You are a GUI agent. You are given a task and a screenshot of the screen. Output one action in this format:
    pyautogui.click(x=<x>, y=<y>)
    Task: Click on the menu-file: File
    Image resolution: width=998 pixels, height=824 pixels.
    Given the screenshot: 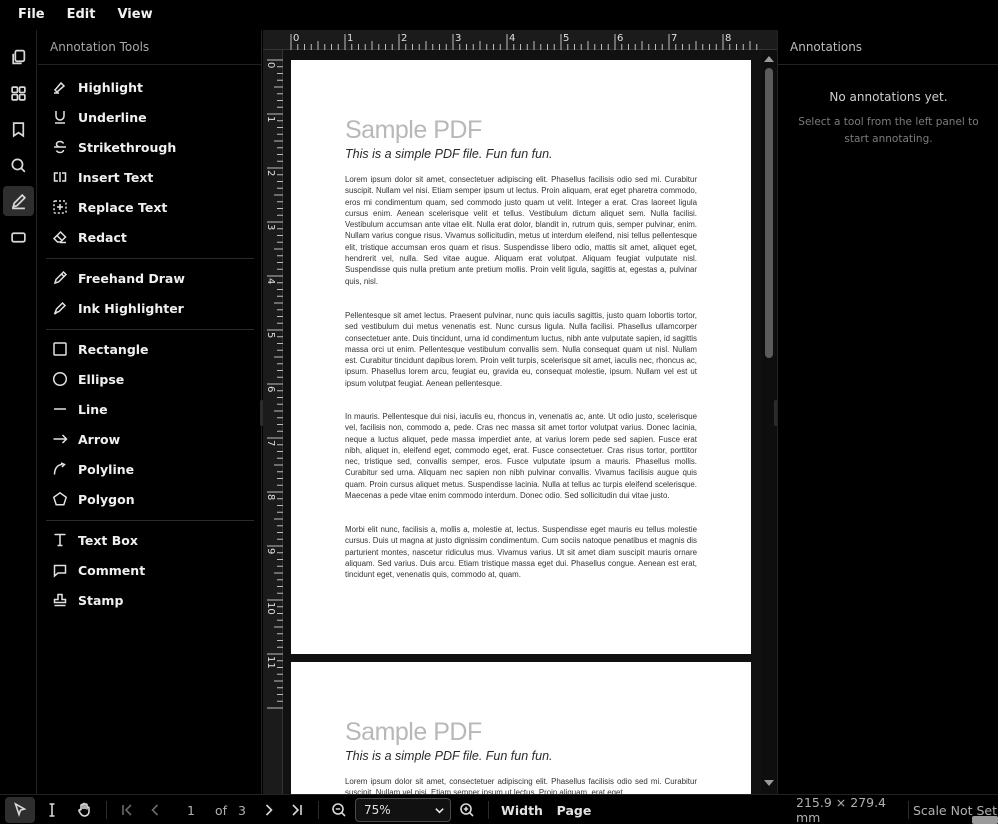 What is the action you would take?
    pyautogui.click(x=31, y=15)
    